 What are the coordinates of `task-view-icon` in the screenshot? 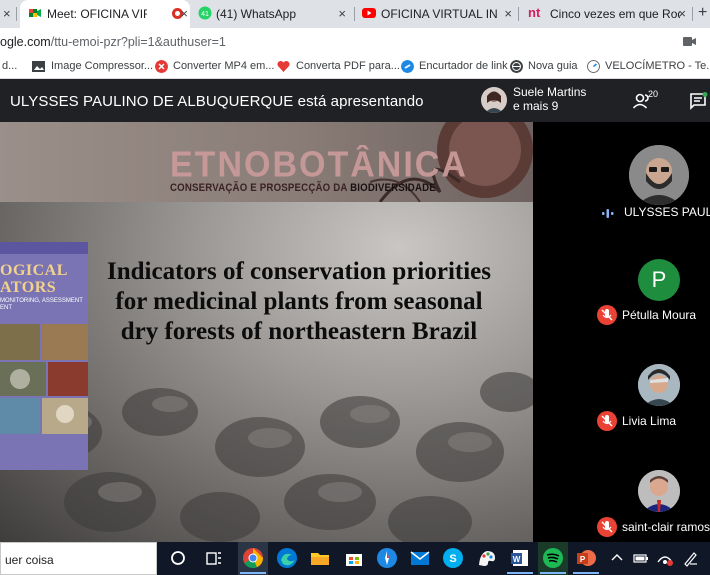 It's located at (214, 558).